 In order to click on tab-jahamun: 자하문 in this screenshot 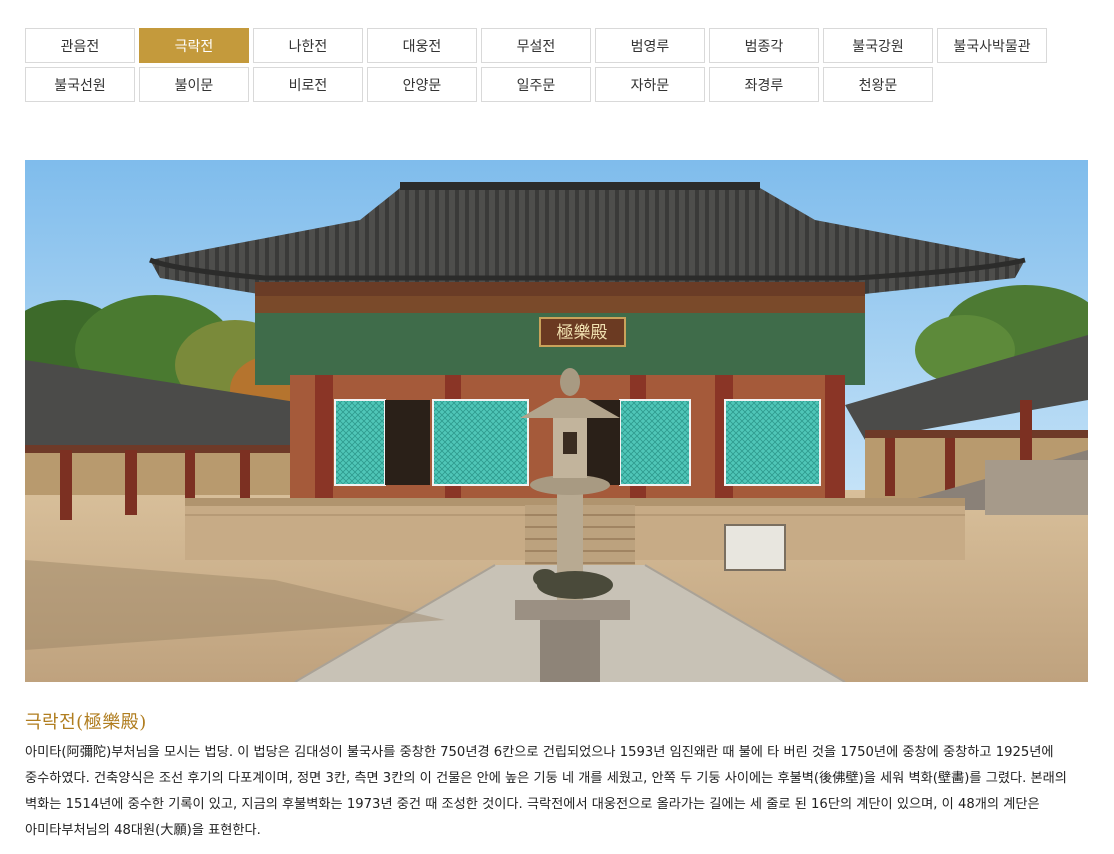, I will do `click(650, 84)`.